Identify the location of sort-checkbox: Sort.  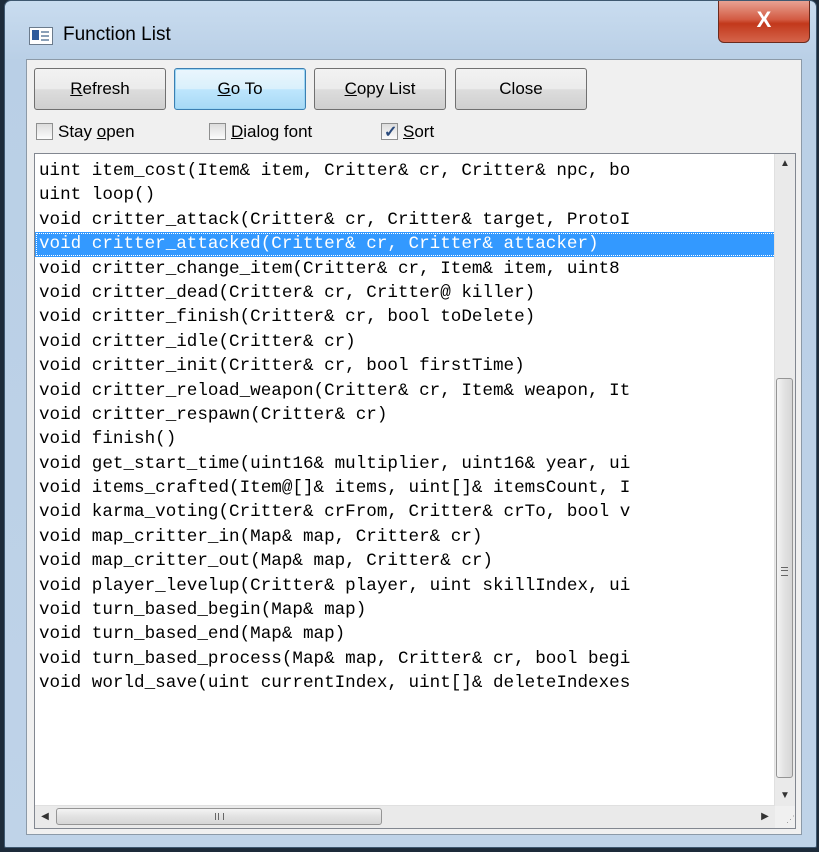
(407, 132).